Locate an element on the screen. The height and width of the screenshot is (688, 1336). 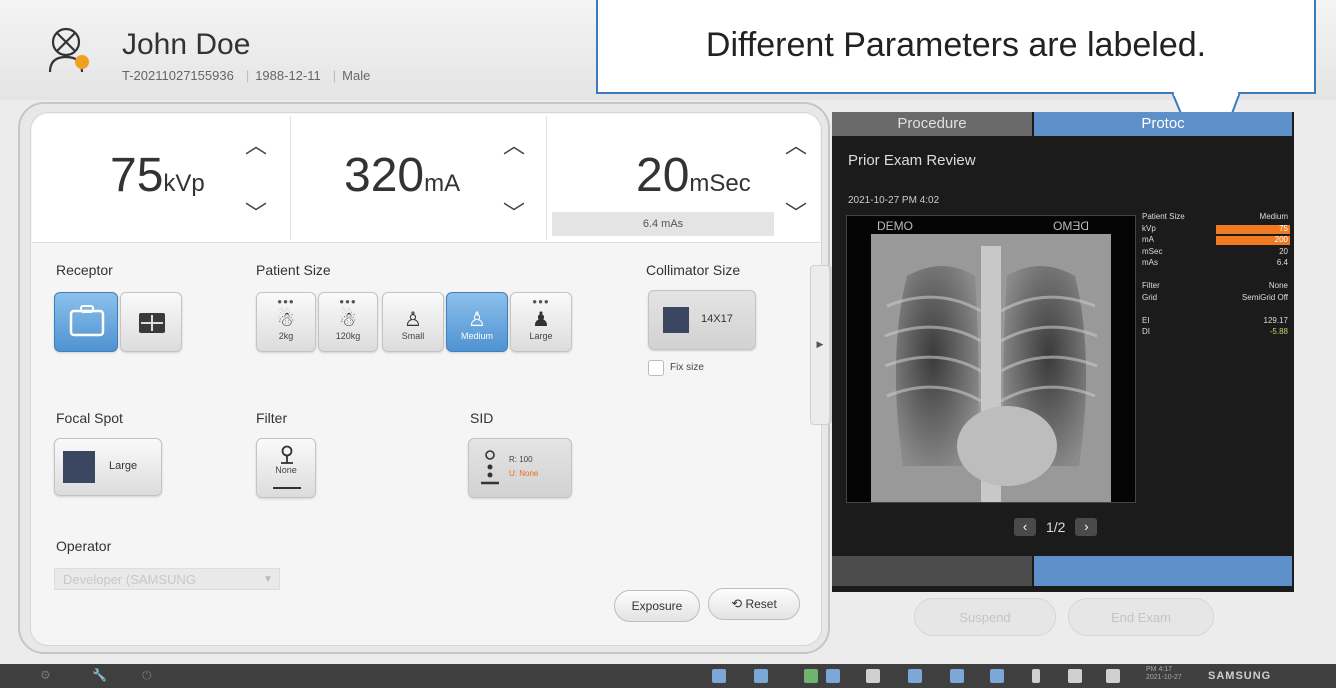
prior-exam-xray-image: DEMO DEMO is located at coordinates (991, 359).